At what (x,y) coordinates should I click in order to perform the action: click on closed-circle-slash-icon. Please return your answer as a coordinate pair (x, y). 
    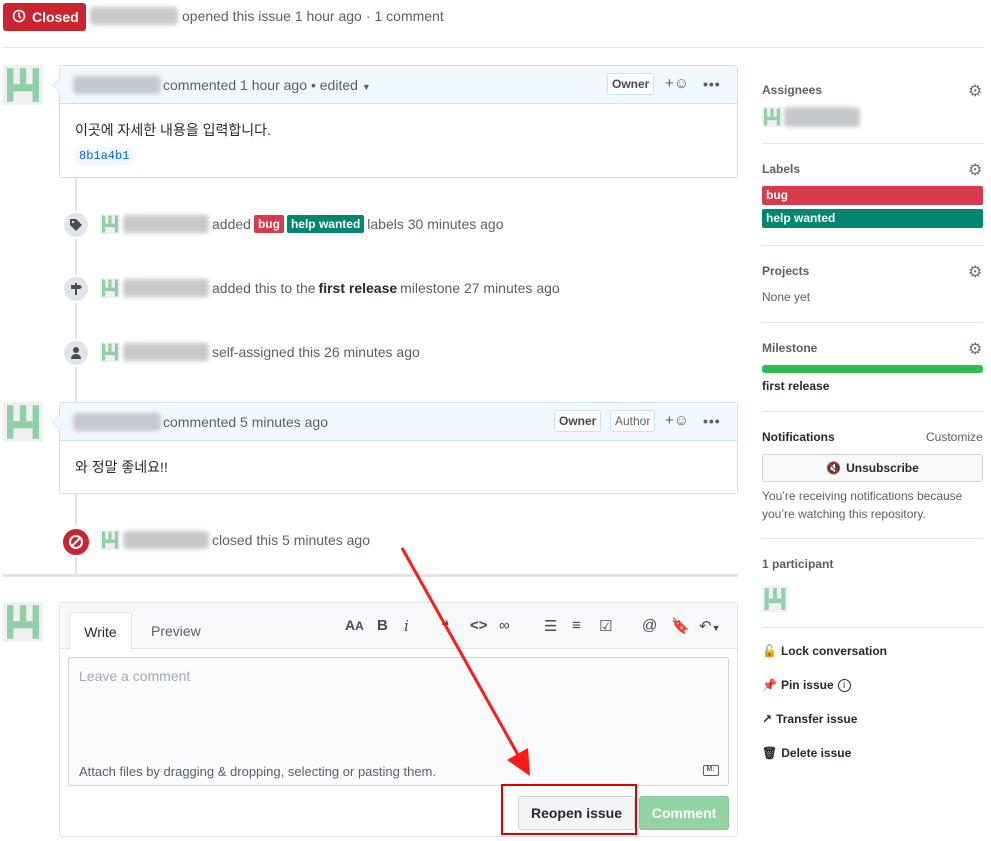
    Looking at the image, I should click on (76, 542).